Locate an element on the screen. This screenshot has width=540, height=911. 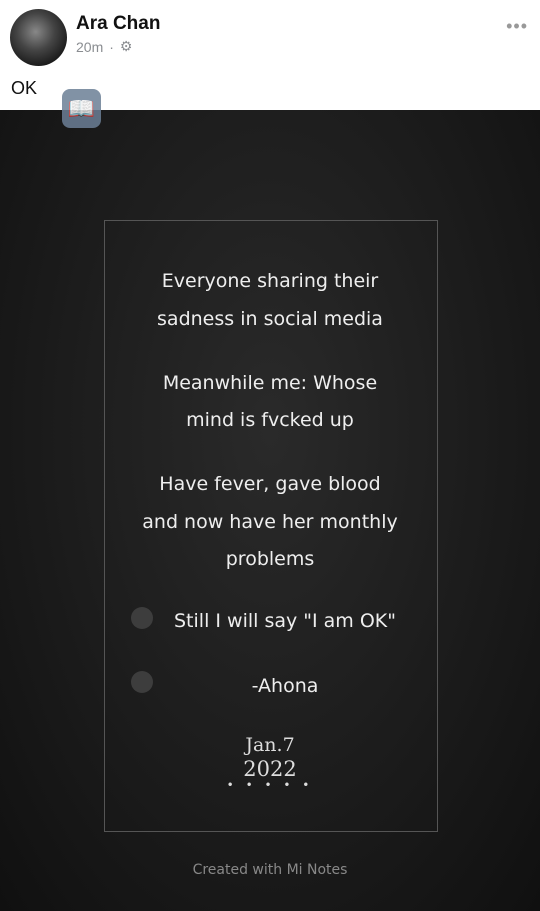
note-line: problems is located at coordinates (270, 559).